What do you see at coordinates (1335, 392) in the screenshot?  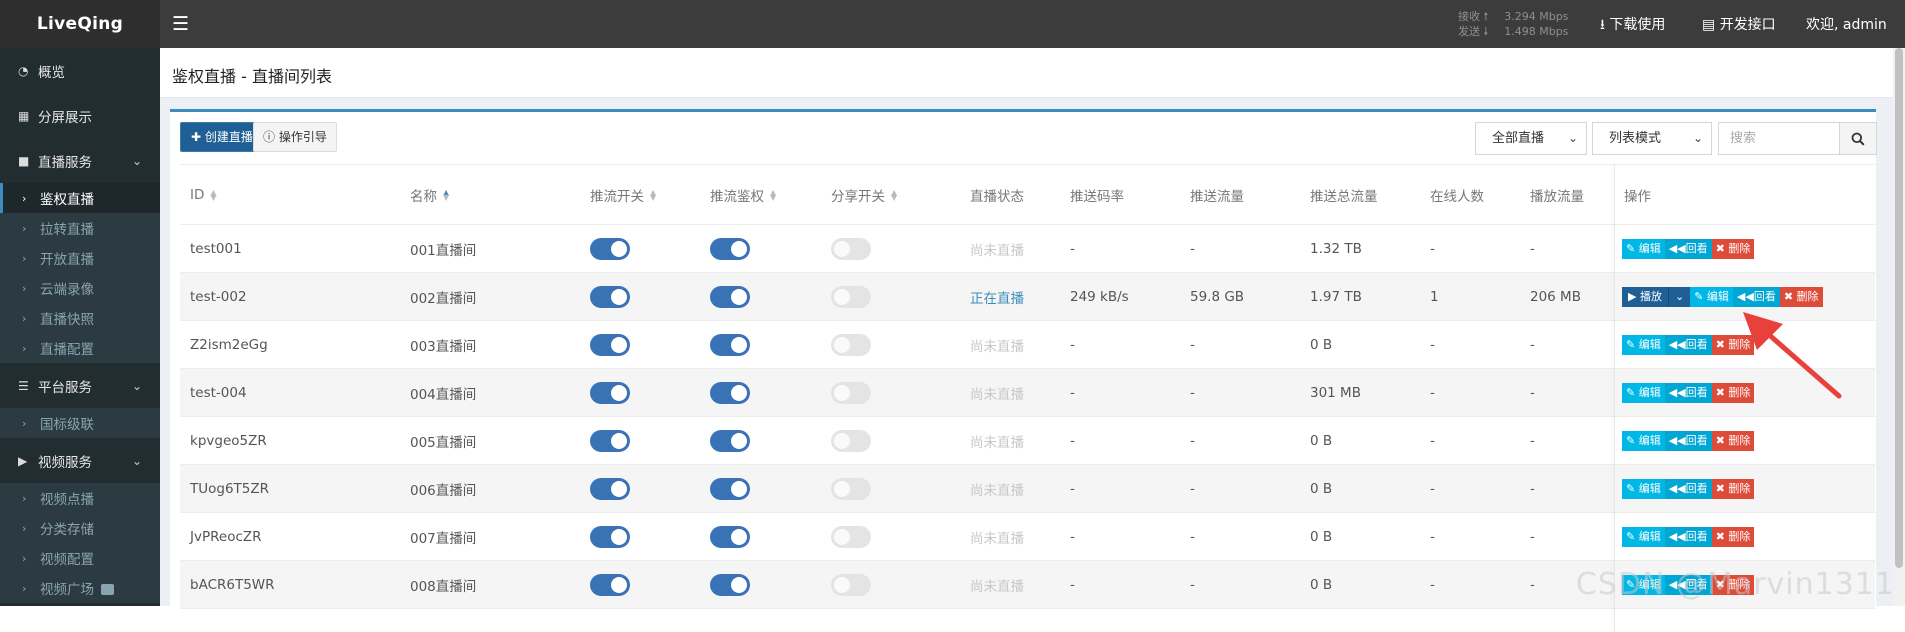 I see `cell-push-total: 301 MB` at bounding box center [1335, 392].